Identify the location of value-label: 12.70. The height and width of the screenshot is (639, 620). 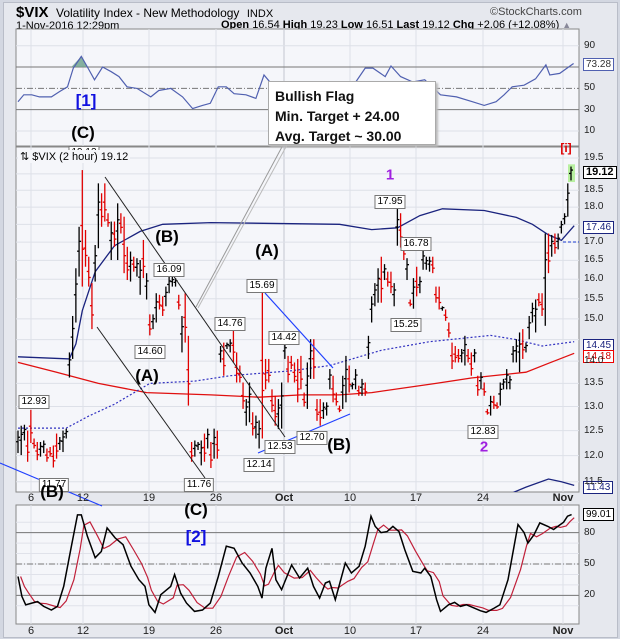
(312, 438).